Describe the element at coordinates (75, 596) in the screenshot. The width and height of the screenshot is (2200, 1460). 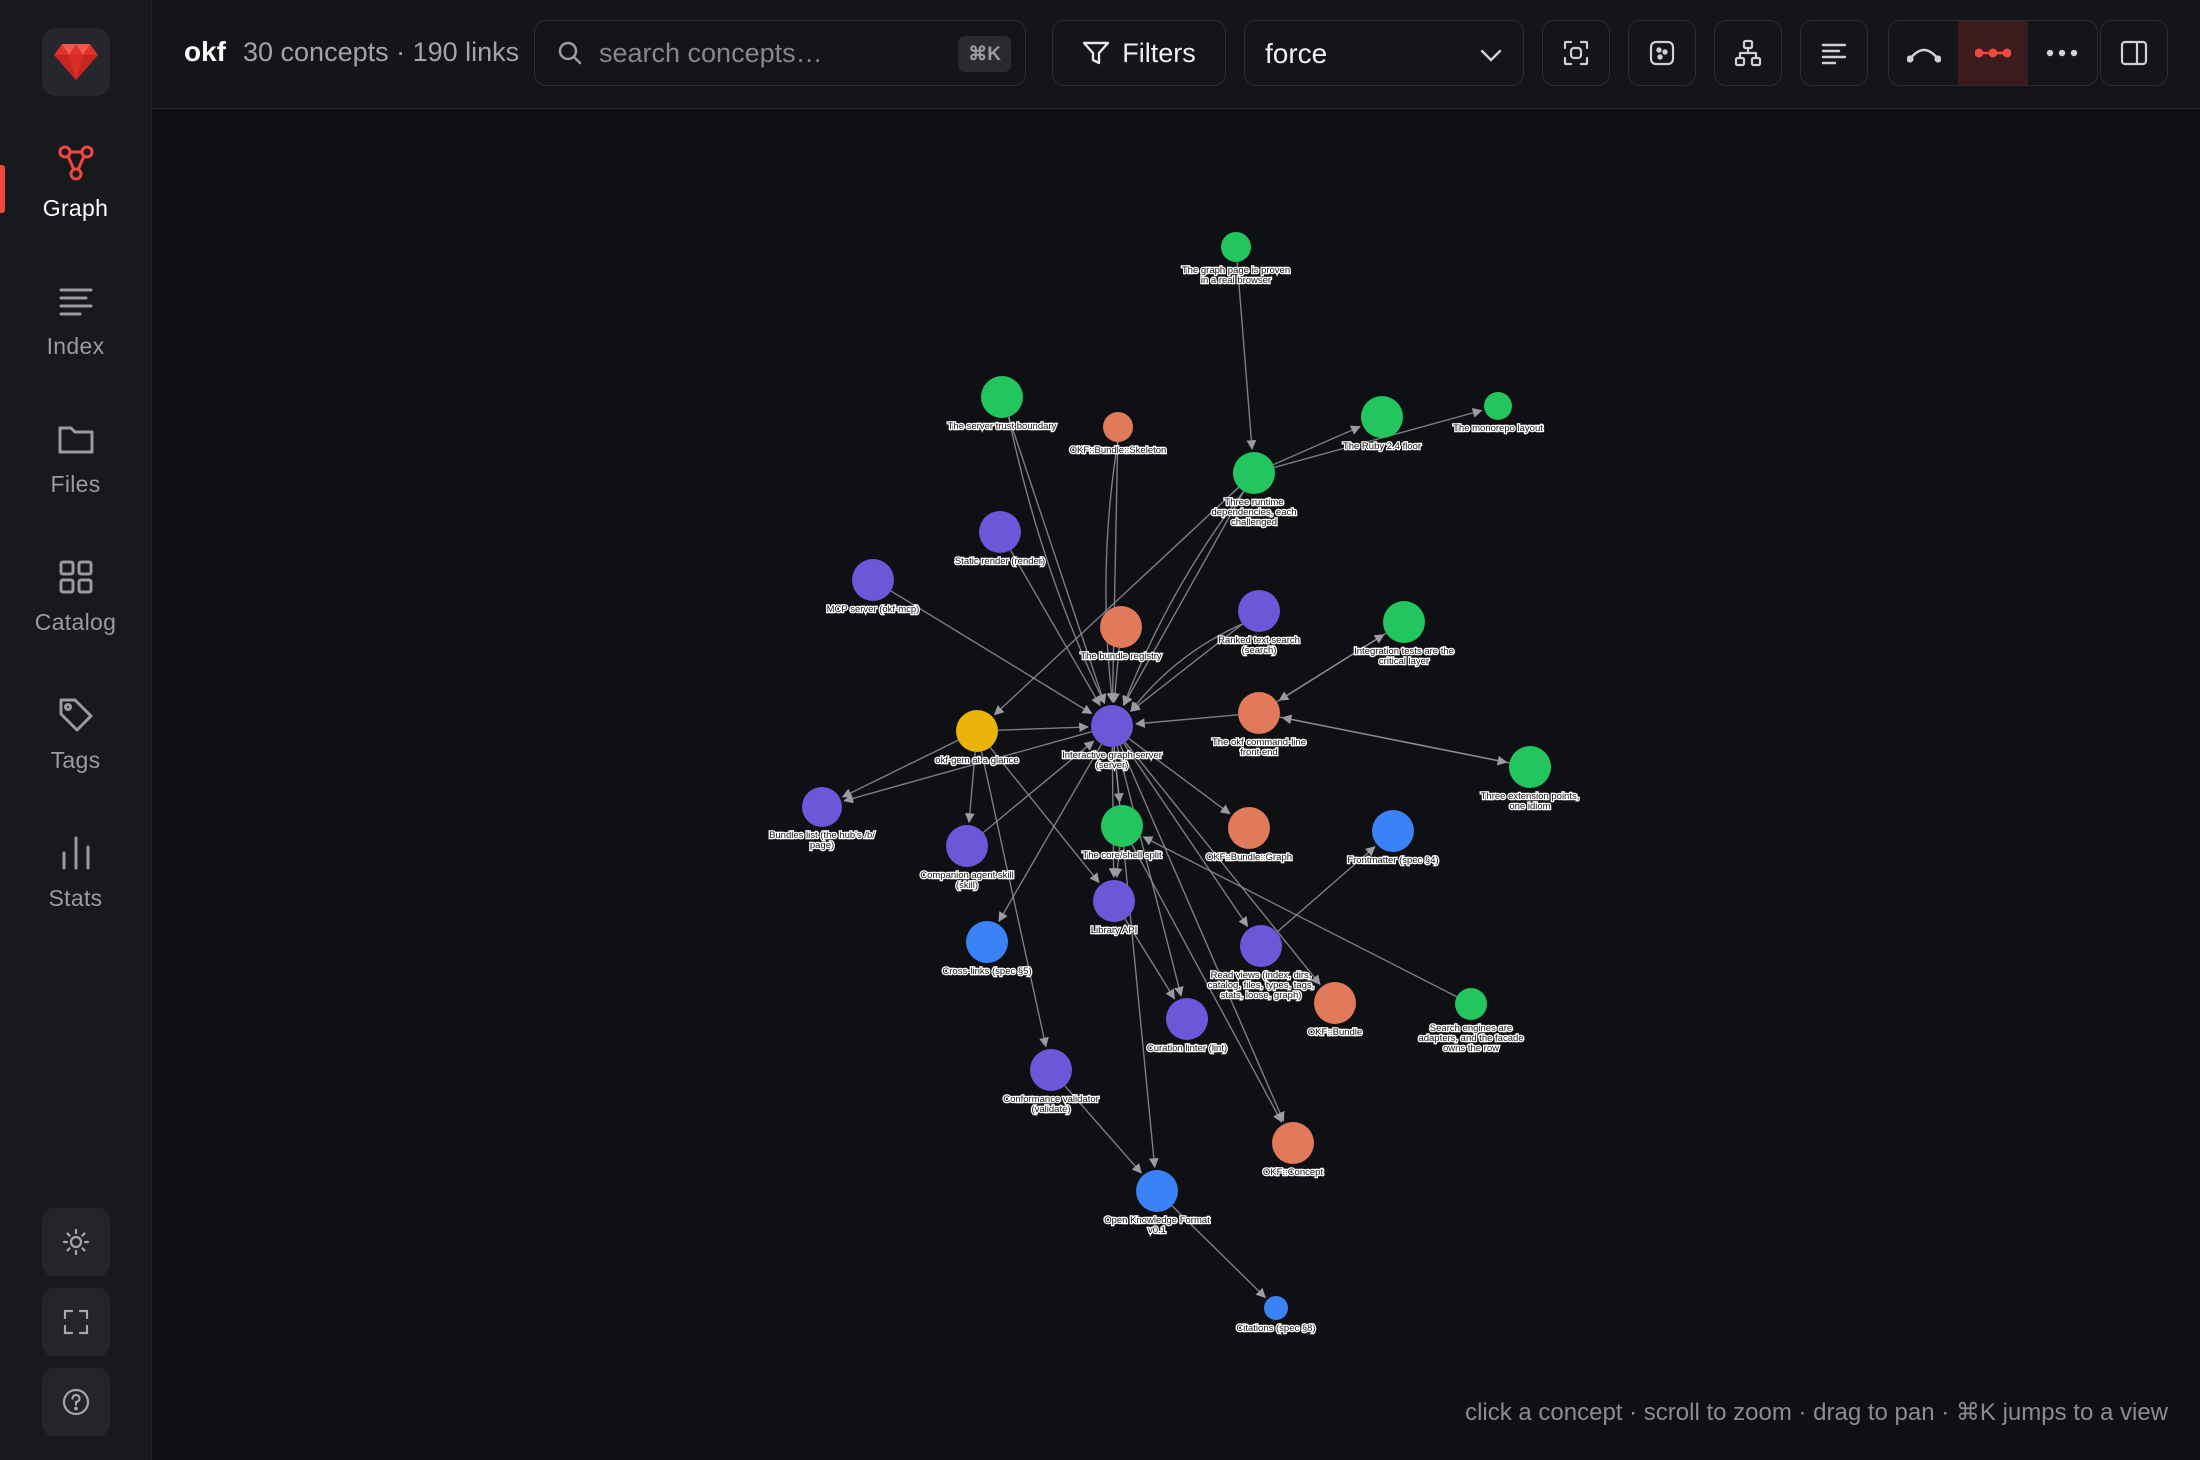
I see `sidebar-item-catalog: Catalog` at that location.